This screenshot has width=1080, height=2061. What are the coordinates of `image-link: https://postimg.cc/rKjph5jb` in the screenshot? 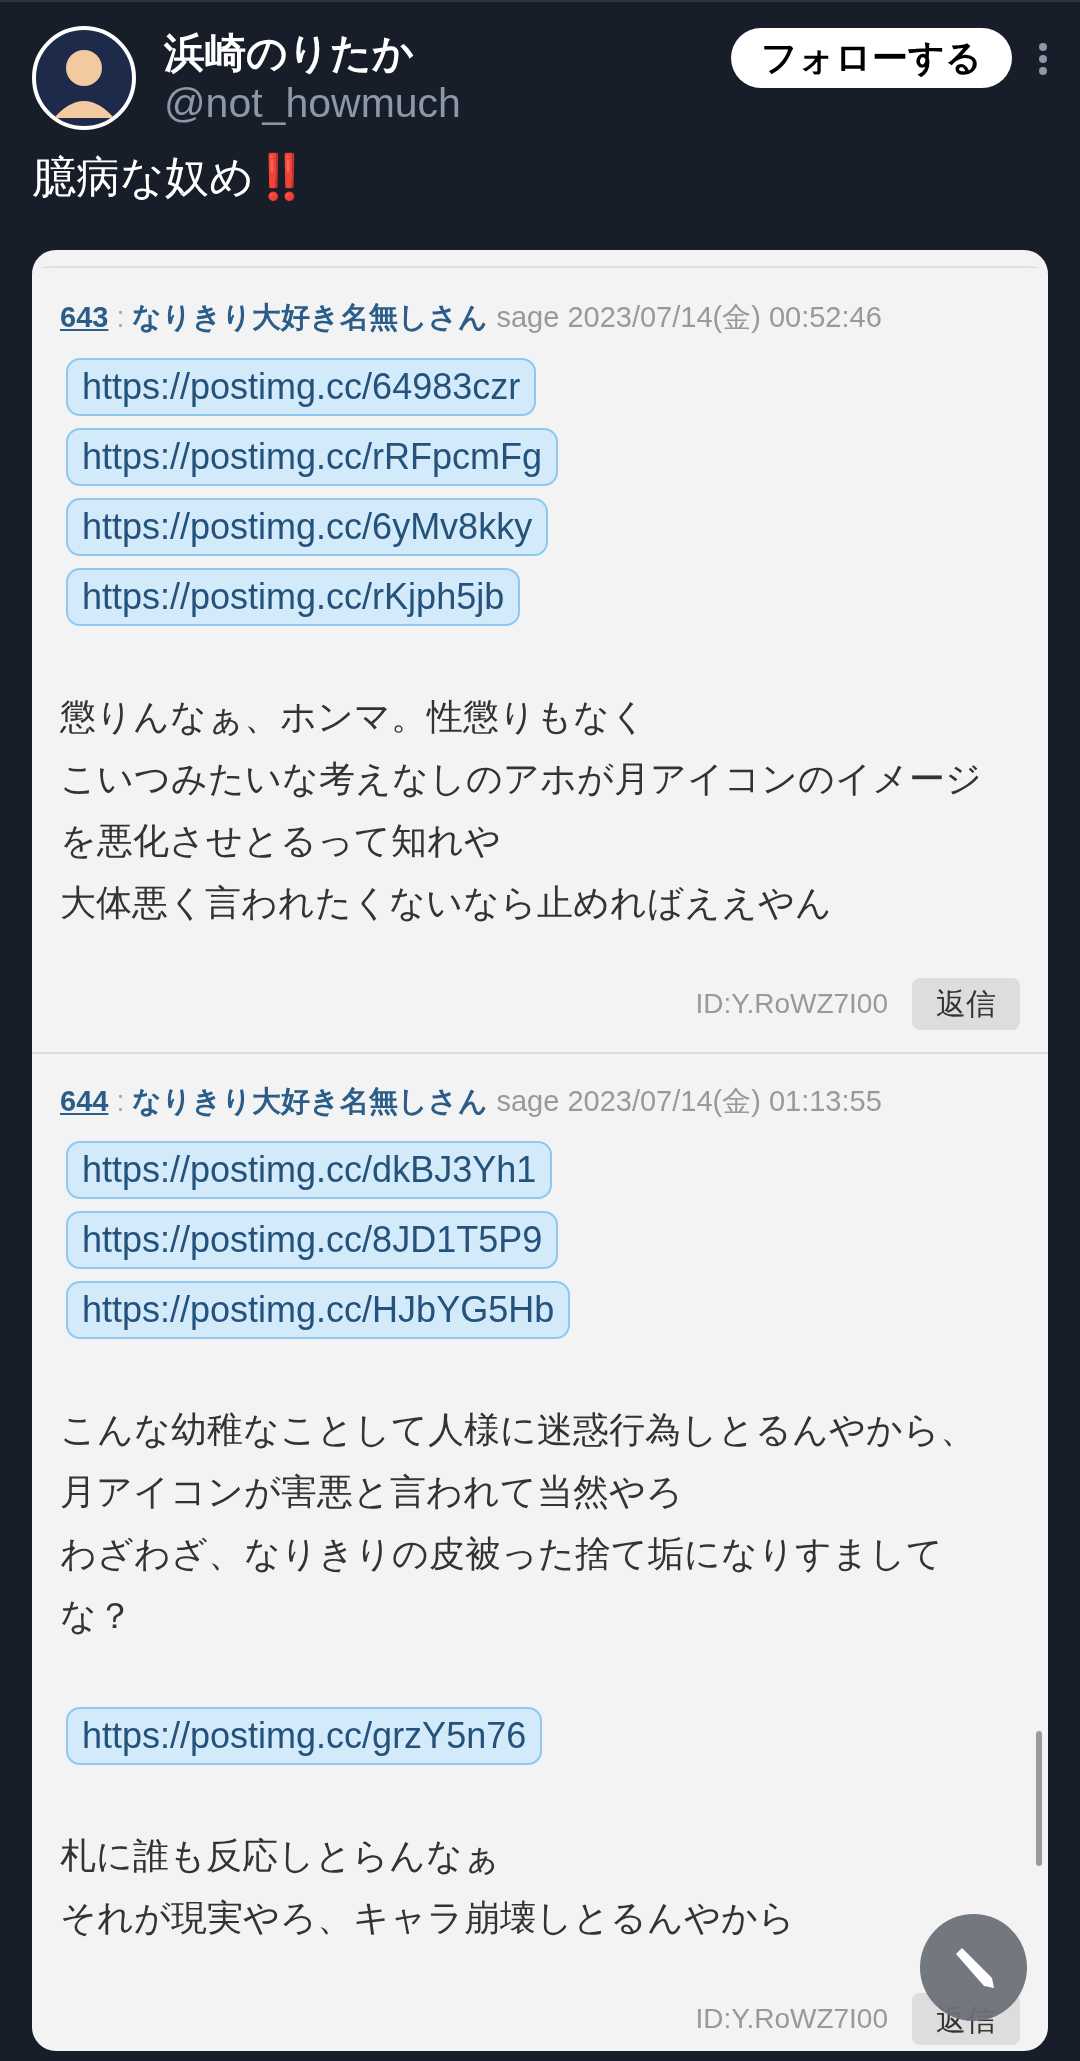 It's located at (293, 596).